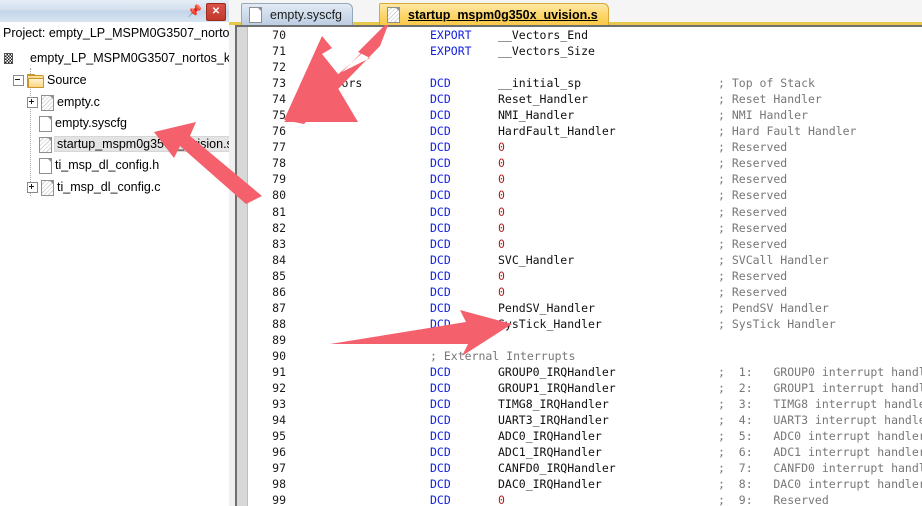  What do you see at coordinates (553, 420) in the screenshot?
I see `code-operand: UART3_IRQHandler` at bounding box center [553, 420].